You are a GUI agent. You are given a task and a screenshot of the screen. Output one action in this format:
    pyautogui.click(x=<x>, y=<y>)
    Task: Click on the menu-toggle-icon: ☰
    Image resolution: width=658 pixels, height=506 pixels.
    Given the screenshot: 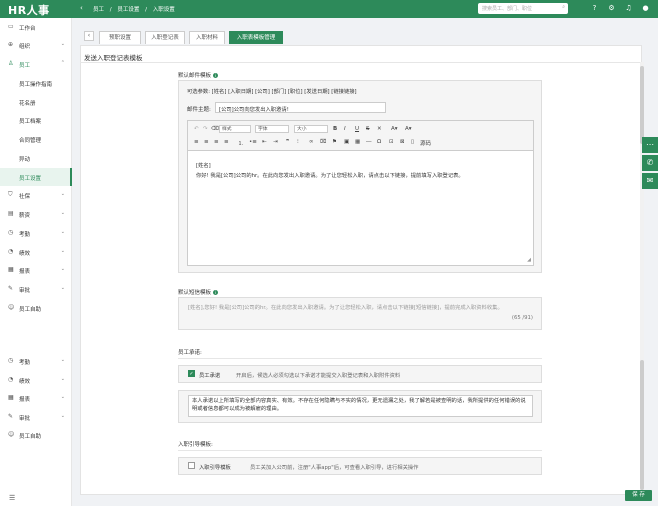 What is the action you would take?
    pyautogui.click(x=12, y=498)
    